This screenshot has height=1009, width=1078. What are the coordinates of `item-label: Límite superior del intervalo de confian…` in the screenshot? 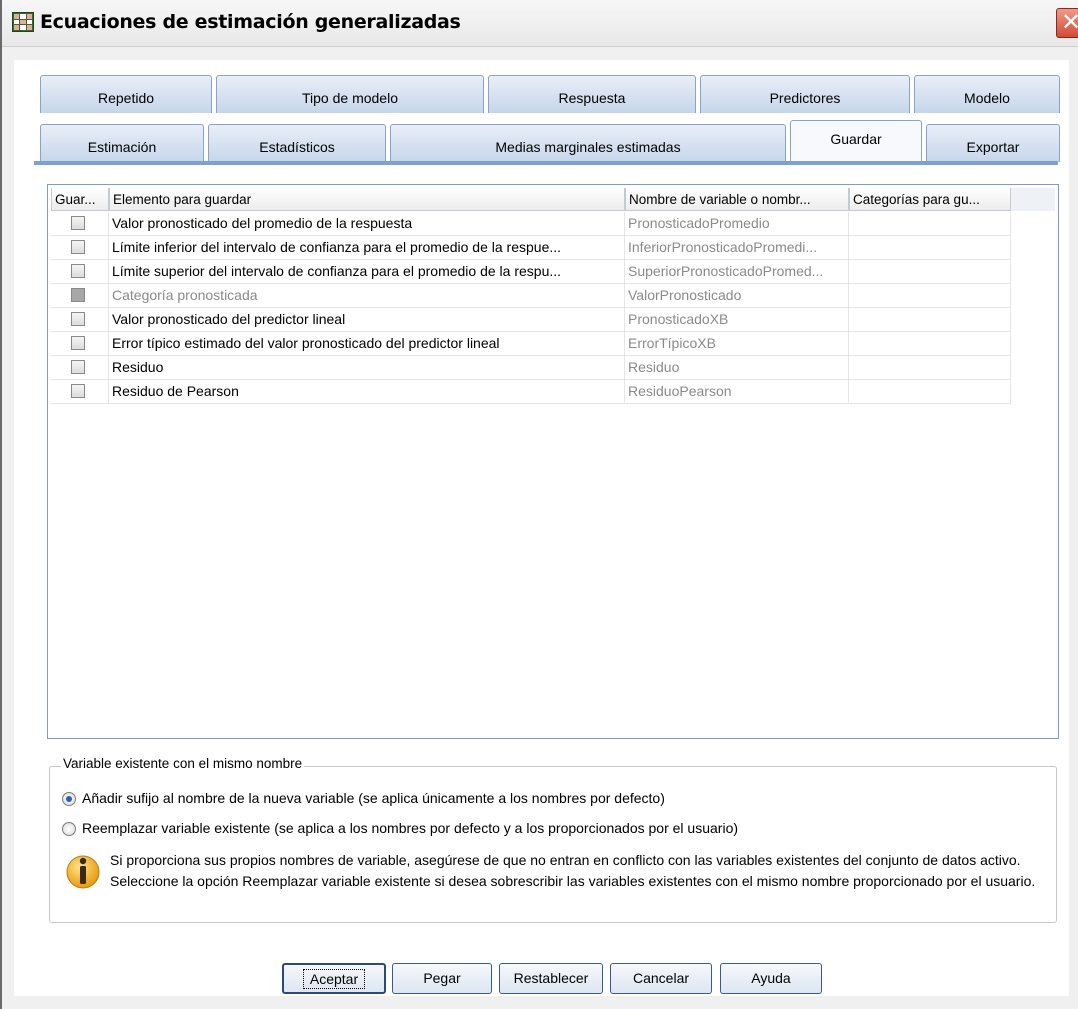 It's located at (367, 272).